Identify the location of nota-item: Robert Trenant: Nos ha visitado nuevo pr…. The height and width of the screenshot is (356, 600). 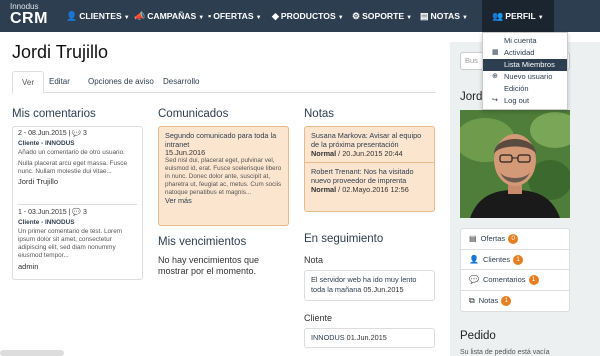
(369, 180).